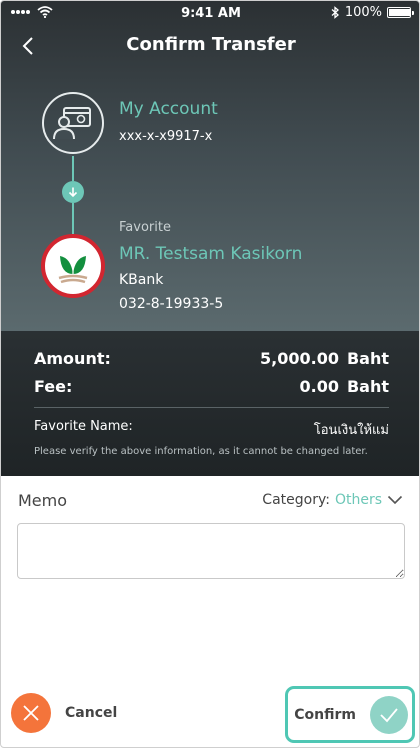  What do you see at coordinates (319, 386) in the screenshot?
I see `fee-value: 0.00` at bounding box center [319, 386].